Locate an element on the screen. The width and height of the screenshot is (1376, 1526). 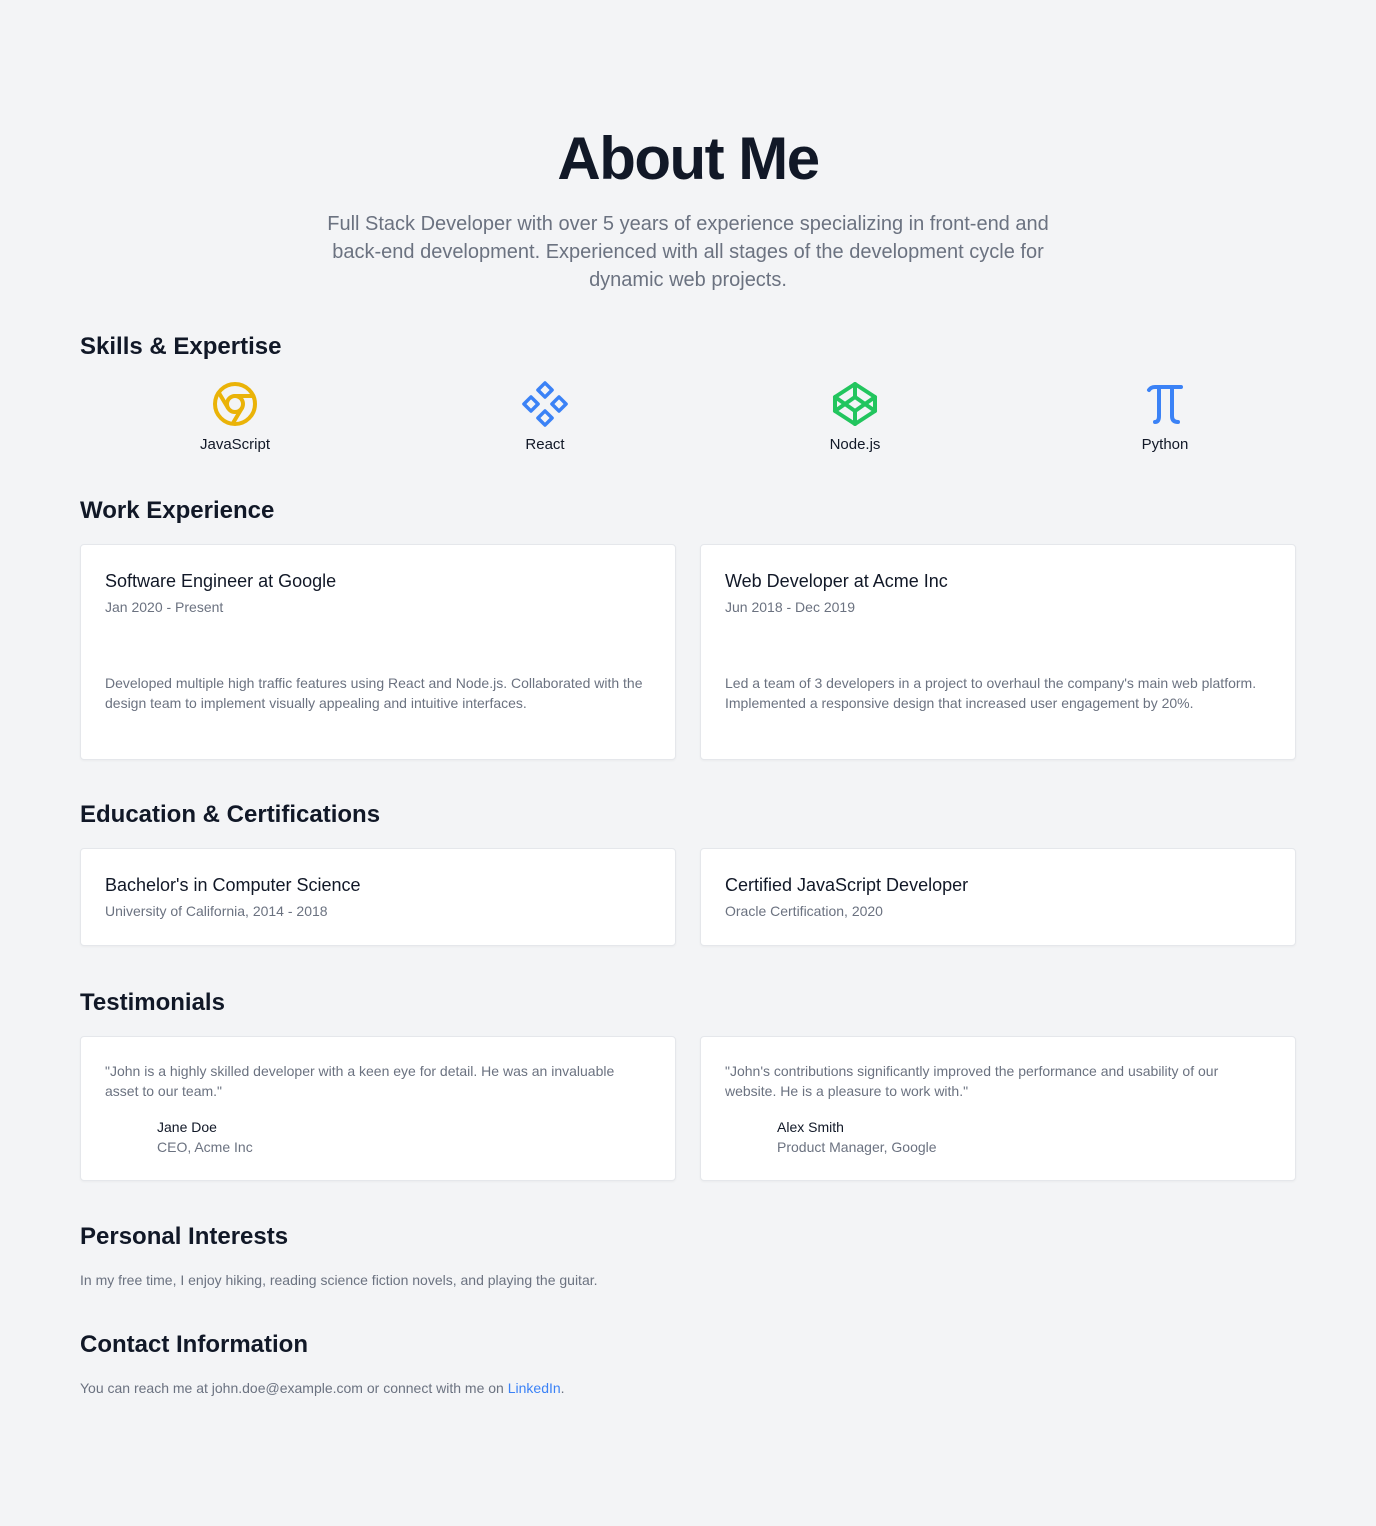
work-heading: Work Experience is located at coordinates (177, 510).